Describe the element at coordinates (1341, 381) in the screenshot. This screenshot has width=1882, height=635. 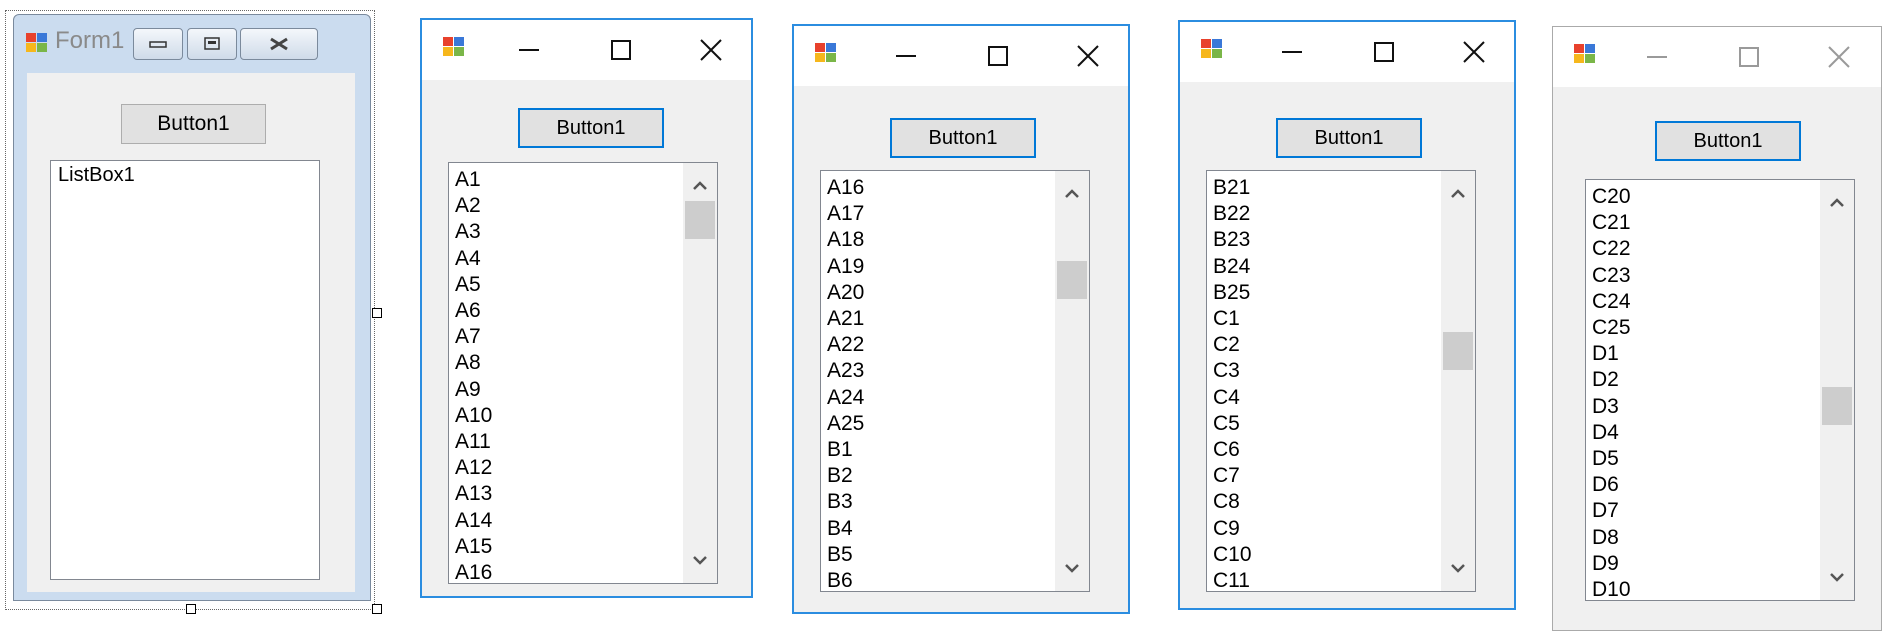
I see `listbox1: B21 B22 B23 B24 B25 C1 C2 C3 C4 C5 C6 C7 C8 C9 C10 C11` at that location.